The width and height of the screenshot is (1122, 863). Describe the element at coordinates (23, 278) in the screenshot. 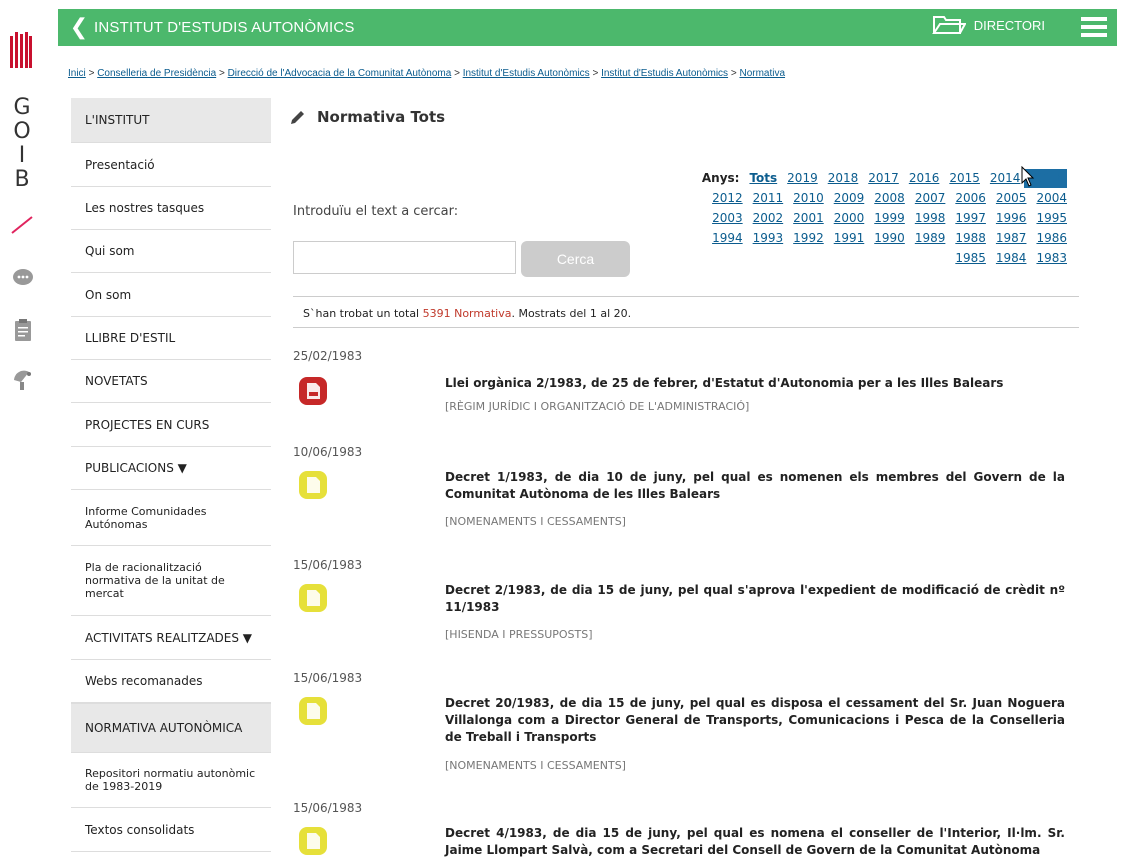

I see `chat-icon` at that location.